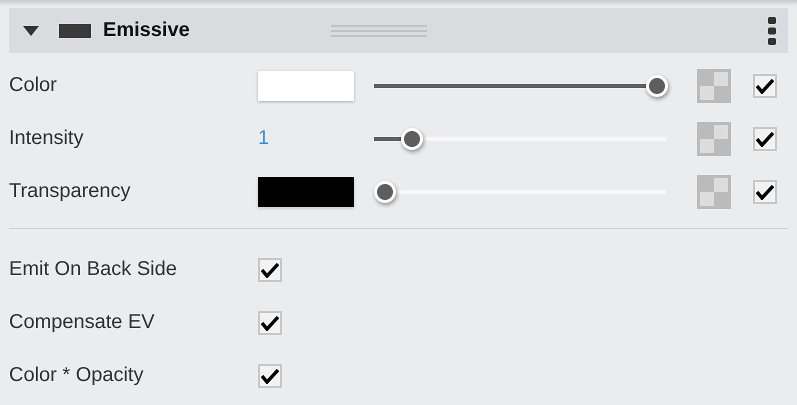  I want to click on section-title: Emissive, so click(146, 30).